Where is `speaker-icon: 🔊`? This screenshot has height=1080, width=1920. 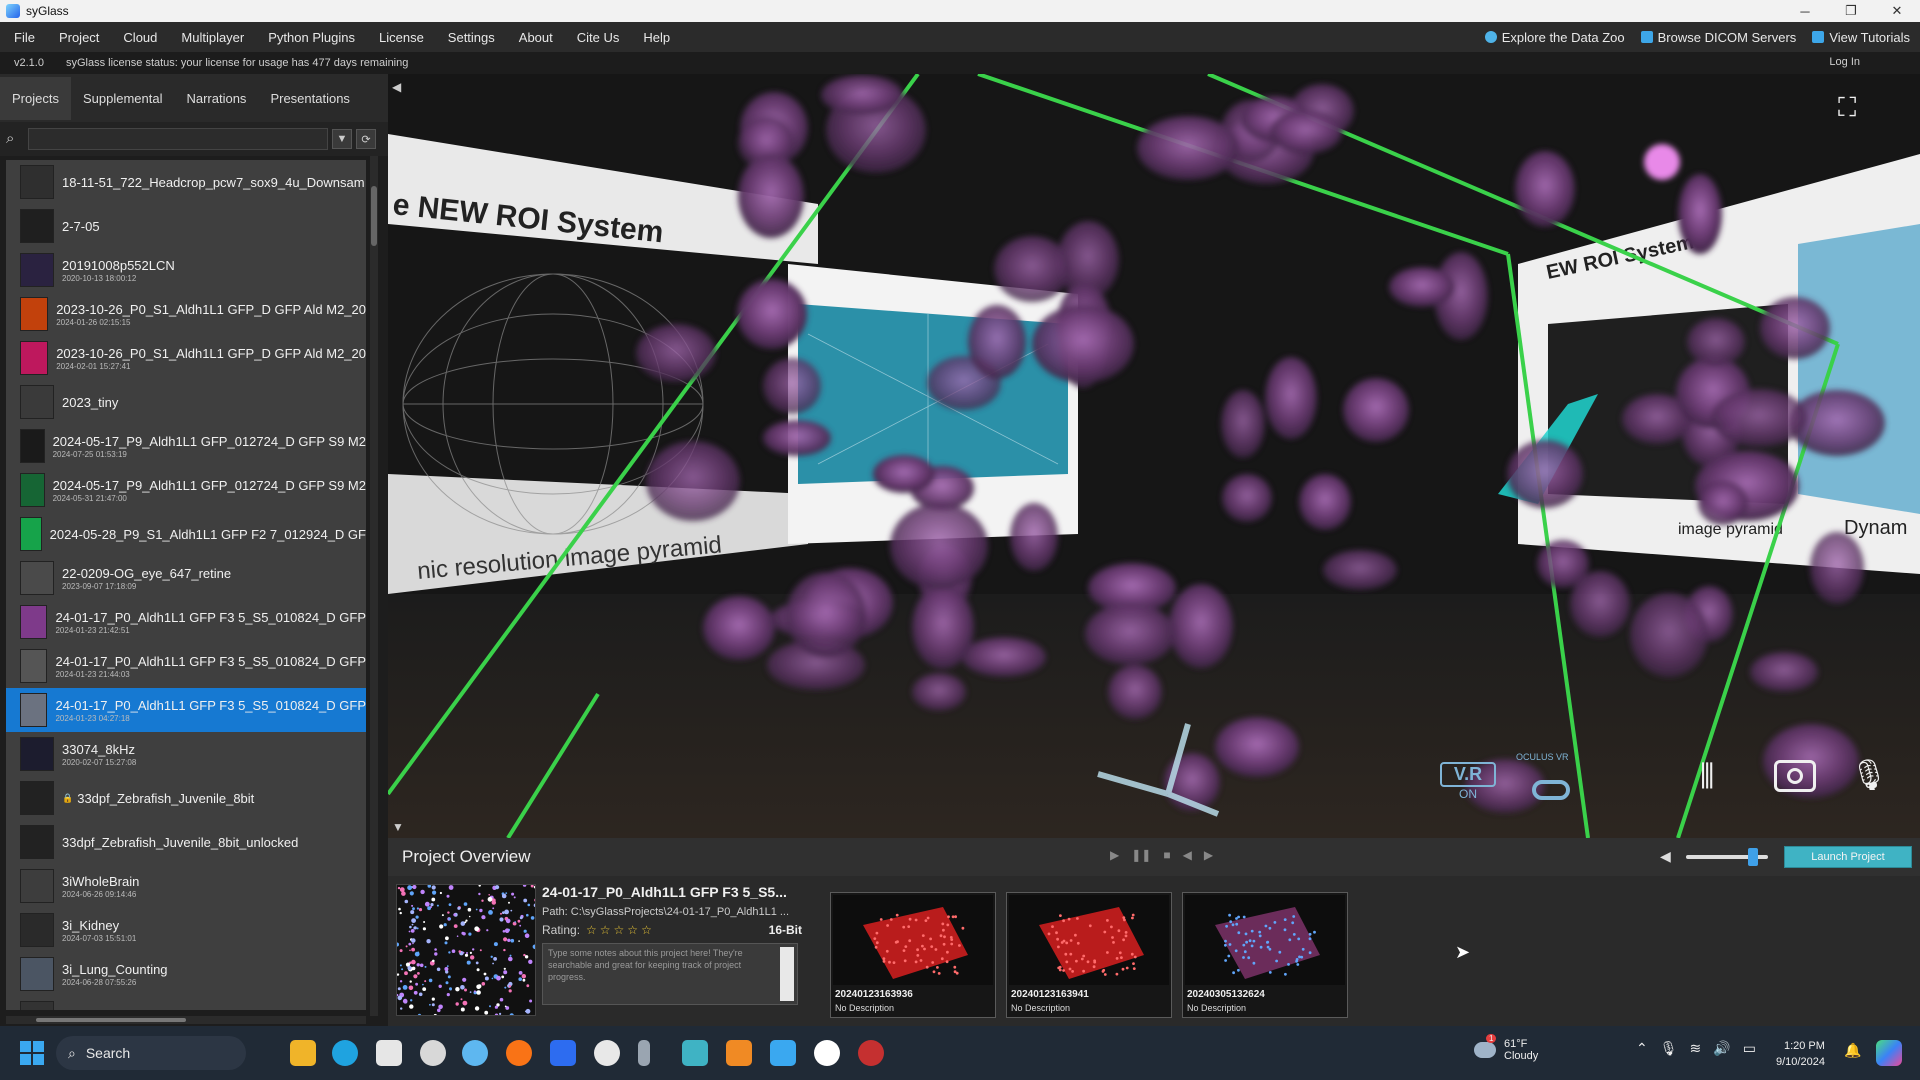
speaker-icon: 🔊 is located at coordinates (1721, 1048).